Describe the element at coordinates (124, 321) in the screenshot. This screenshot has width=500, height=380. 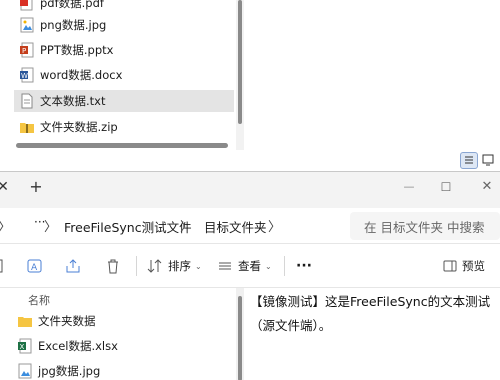
I see `list-item: 文件夹数据` at that location.